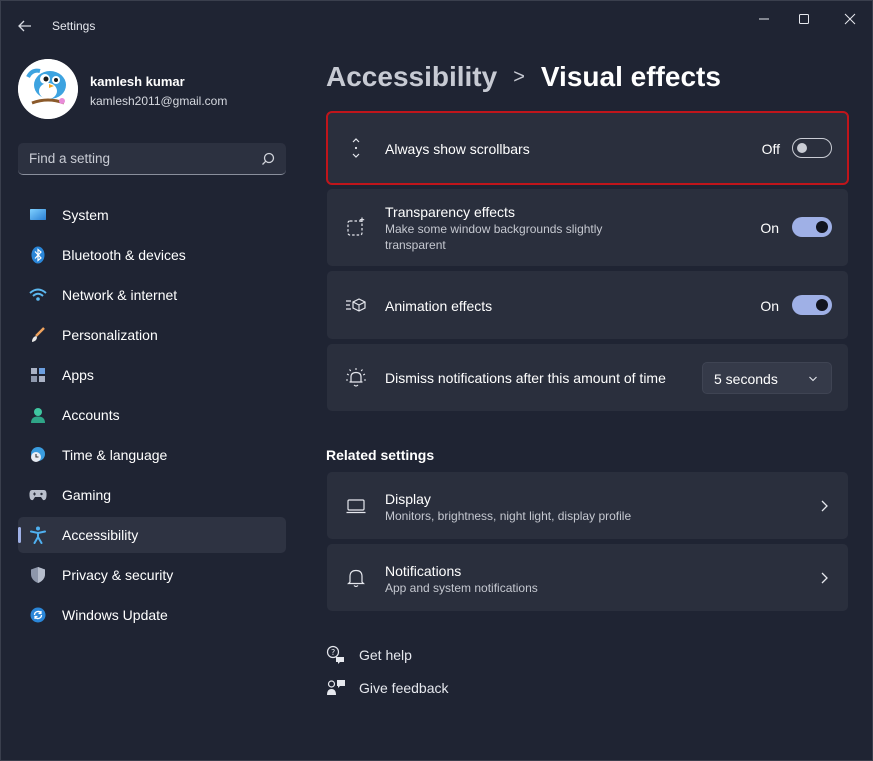  Describe the element at coordinates (78, 375) in the screenshot. I see `sidebar-item-label: Apps` at that location.